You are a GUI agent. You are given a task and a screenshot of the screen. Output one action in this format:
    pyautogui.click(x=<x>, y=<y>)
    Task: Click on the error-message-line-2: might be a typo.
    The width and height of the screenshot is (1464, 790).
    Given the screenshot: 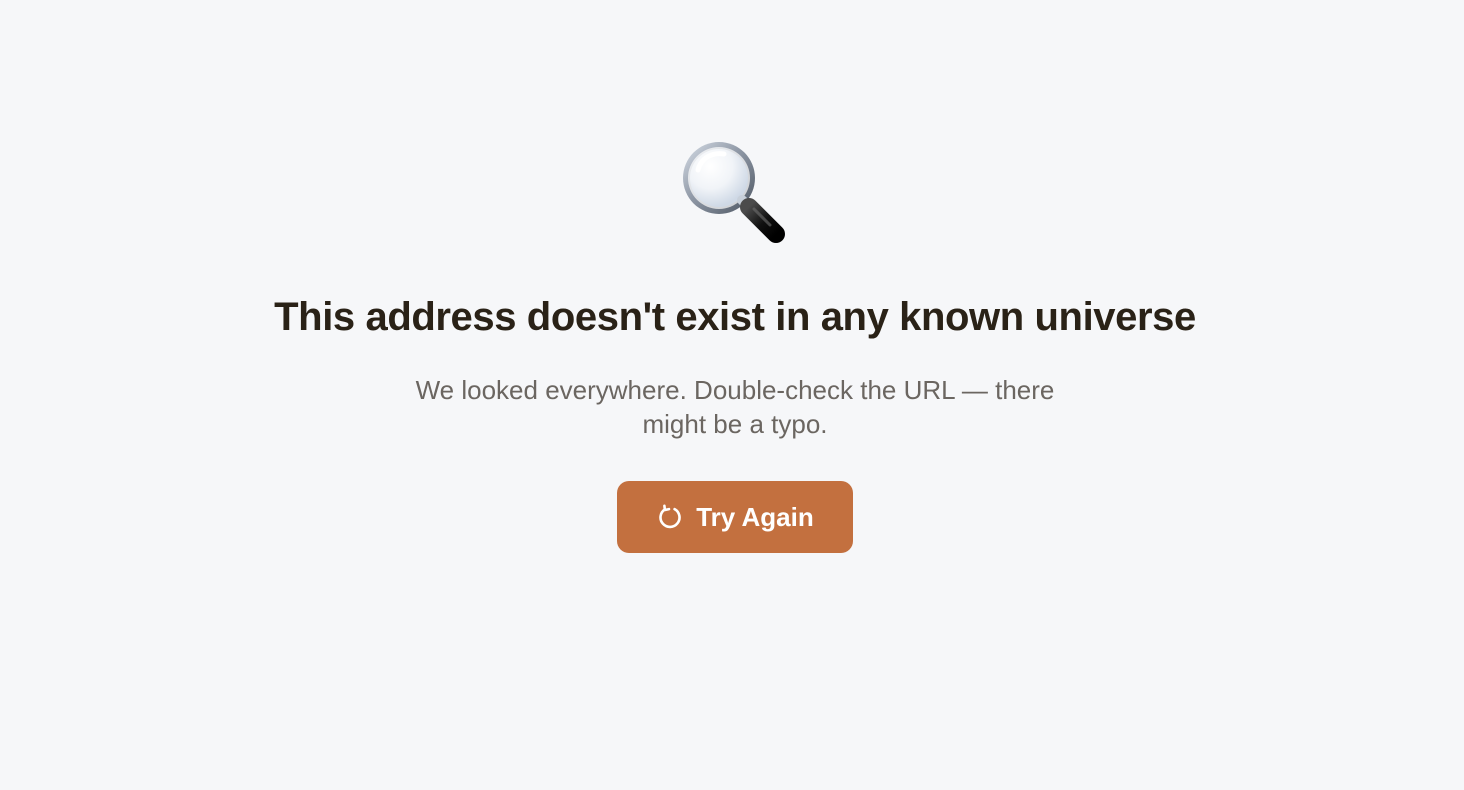 What is the action you would take?
    pyautogui.click(x=735, y=424)
    